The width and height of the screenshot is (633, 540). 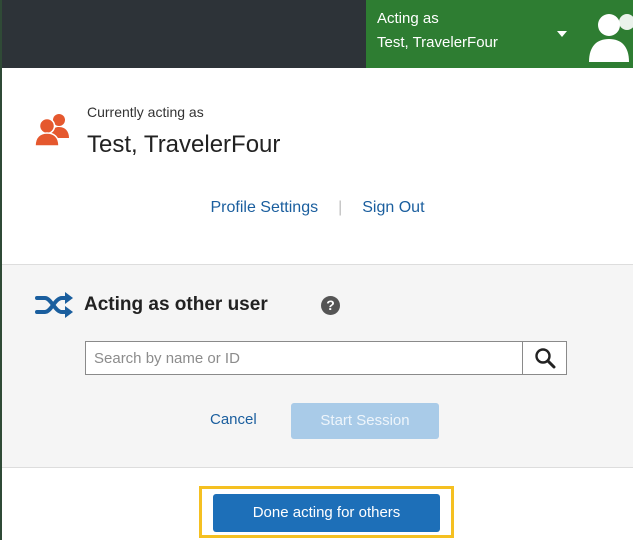 I want to click on acting-as-label: Acting as, so click(x=408, y=18).